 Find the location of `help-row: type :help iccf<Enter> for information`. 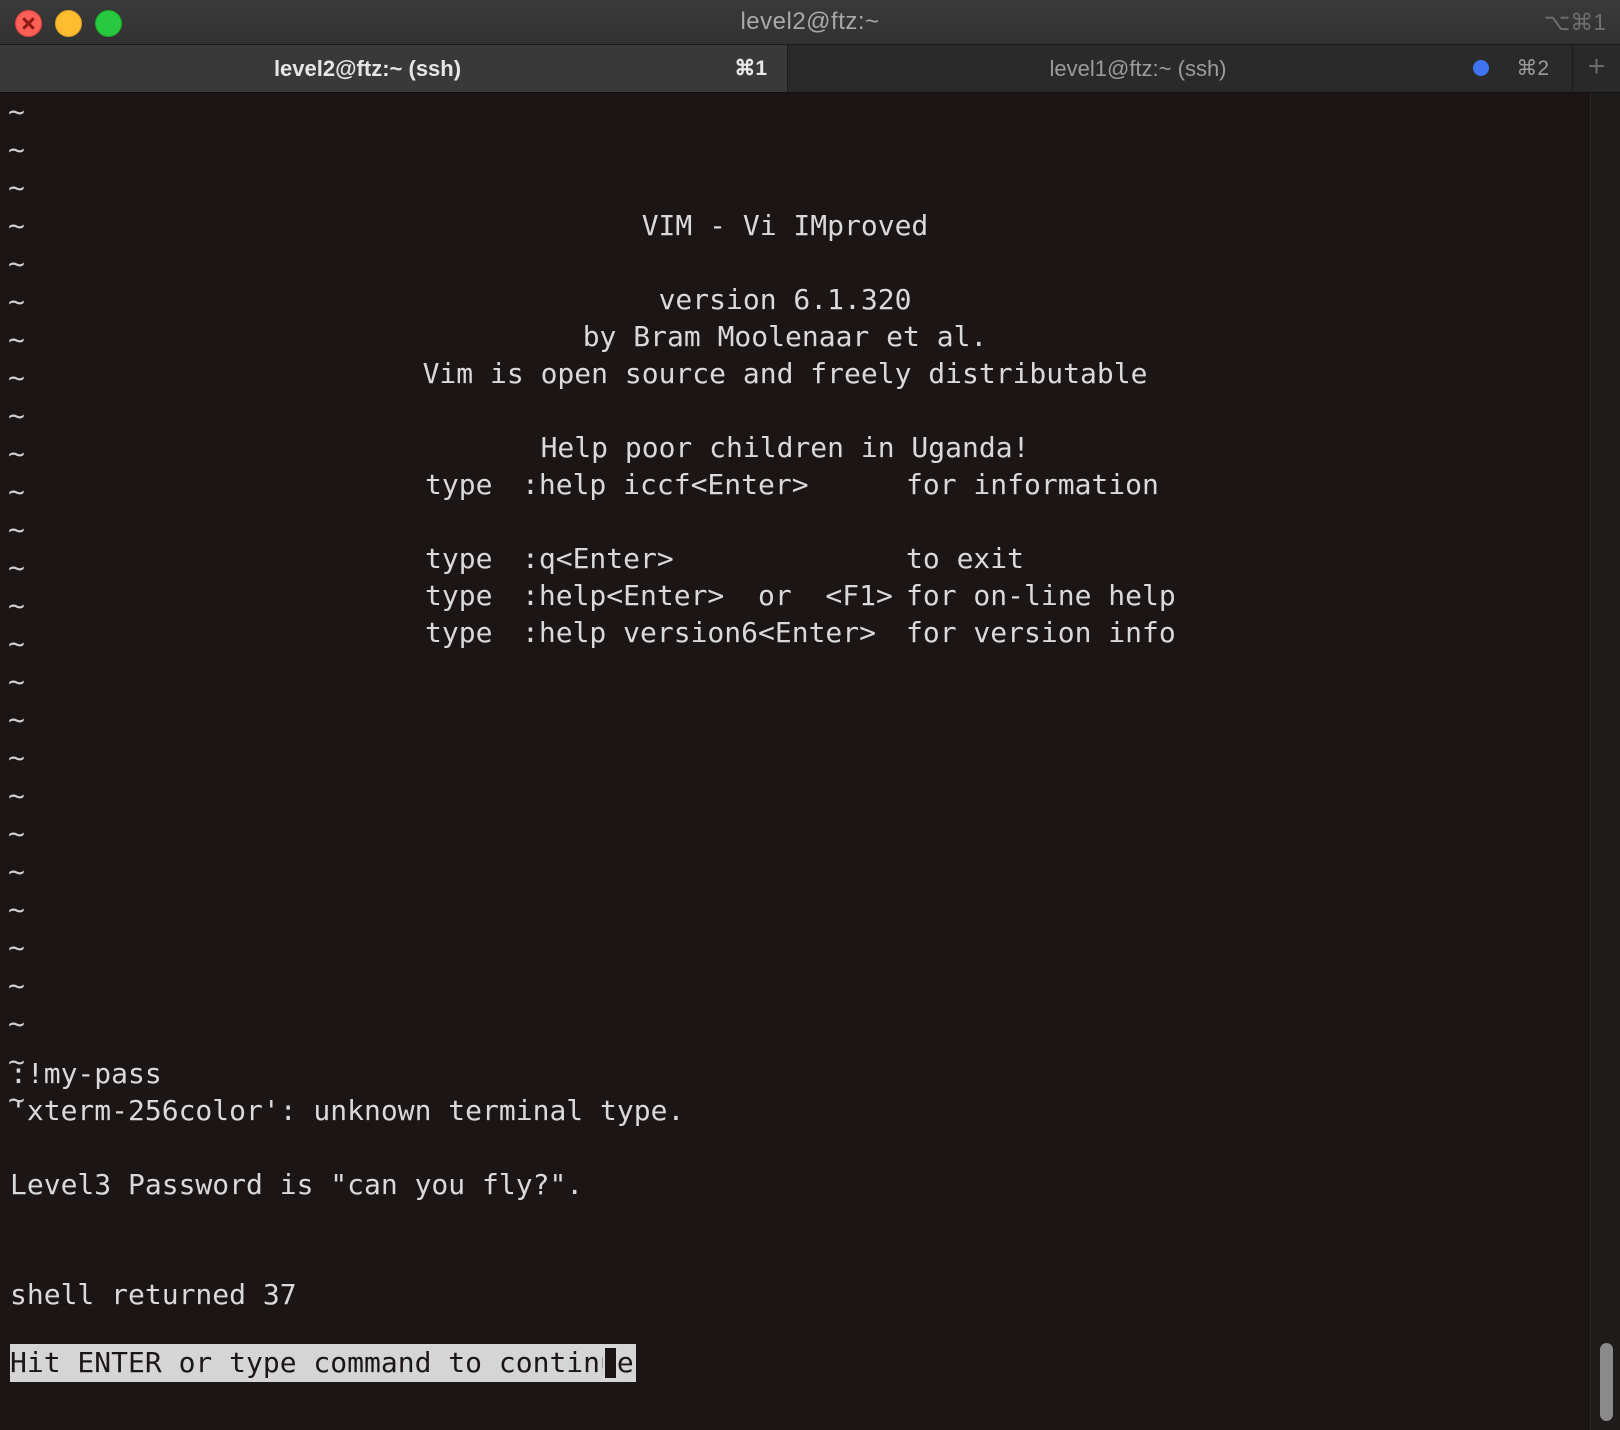

help-row: type :help iccf<Enter> for information is located at coordinates (792, 485).